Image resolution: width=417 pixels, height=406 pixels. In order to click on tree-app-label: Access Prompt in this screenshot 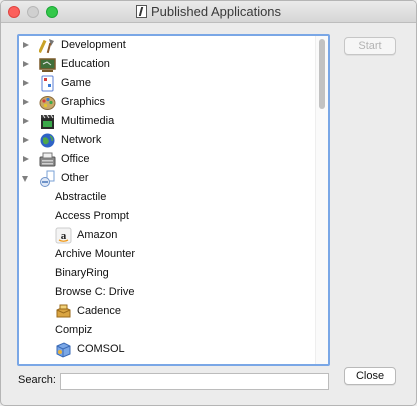, I will do `click(92, 216)`.